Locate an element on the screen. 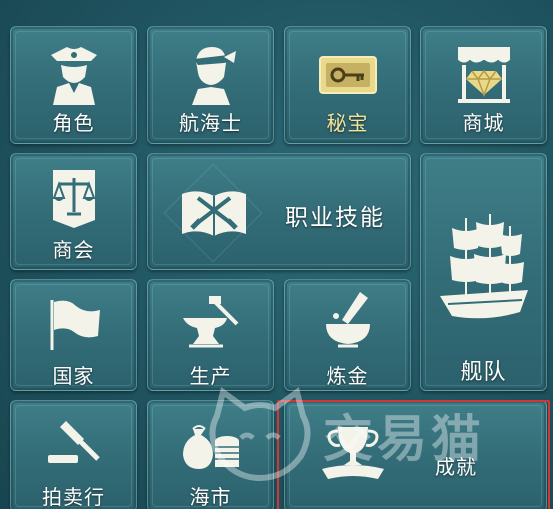 This screenshot has height=509, width=553. guild-scales-banner-icon is located at coordinates (73, 199).